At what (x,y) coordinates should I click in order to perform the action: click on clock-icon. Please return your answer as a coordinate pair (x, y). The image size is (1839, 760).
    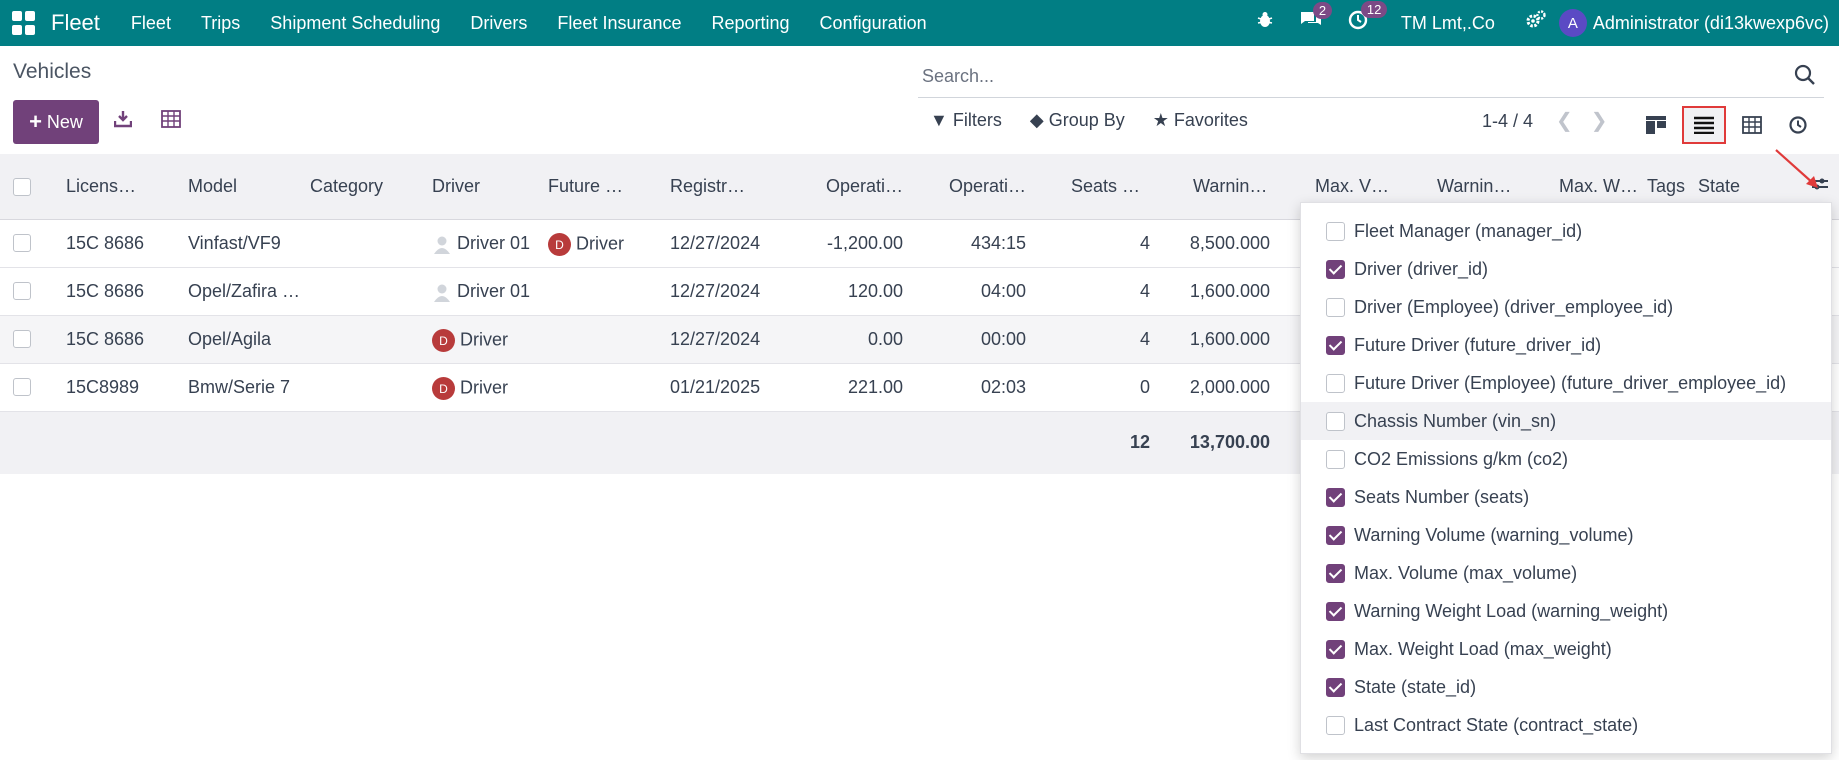
    Looking at the image, I should click on (1798, 125).